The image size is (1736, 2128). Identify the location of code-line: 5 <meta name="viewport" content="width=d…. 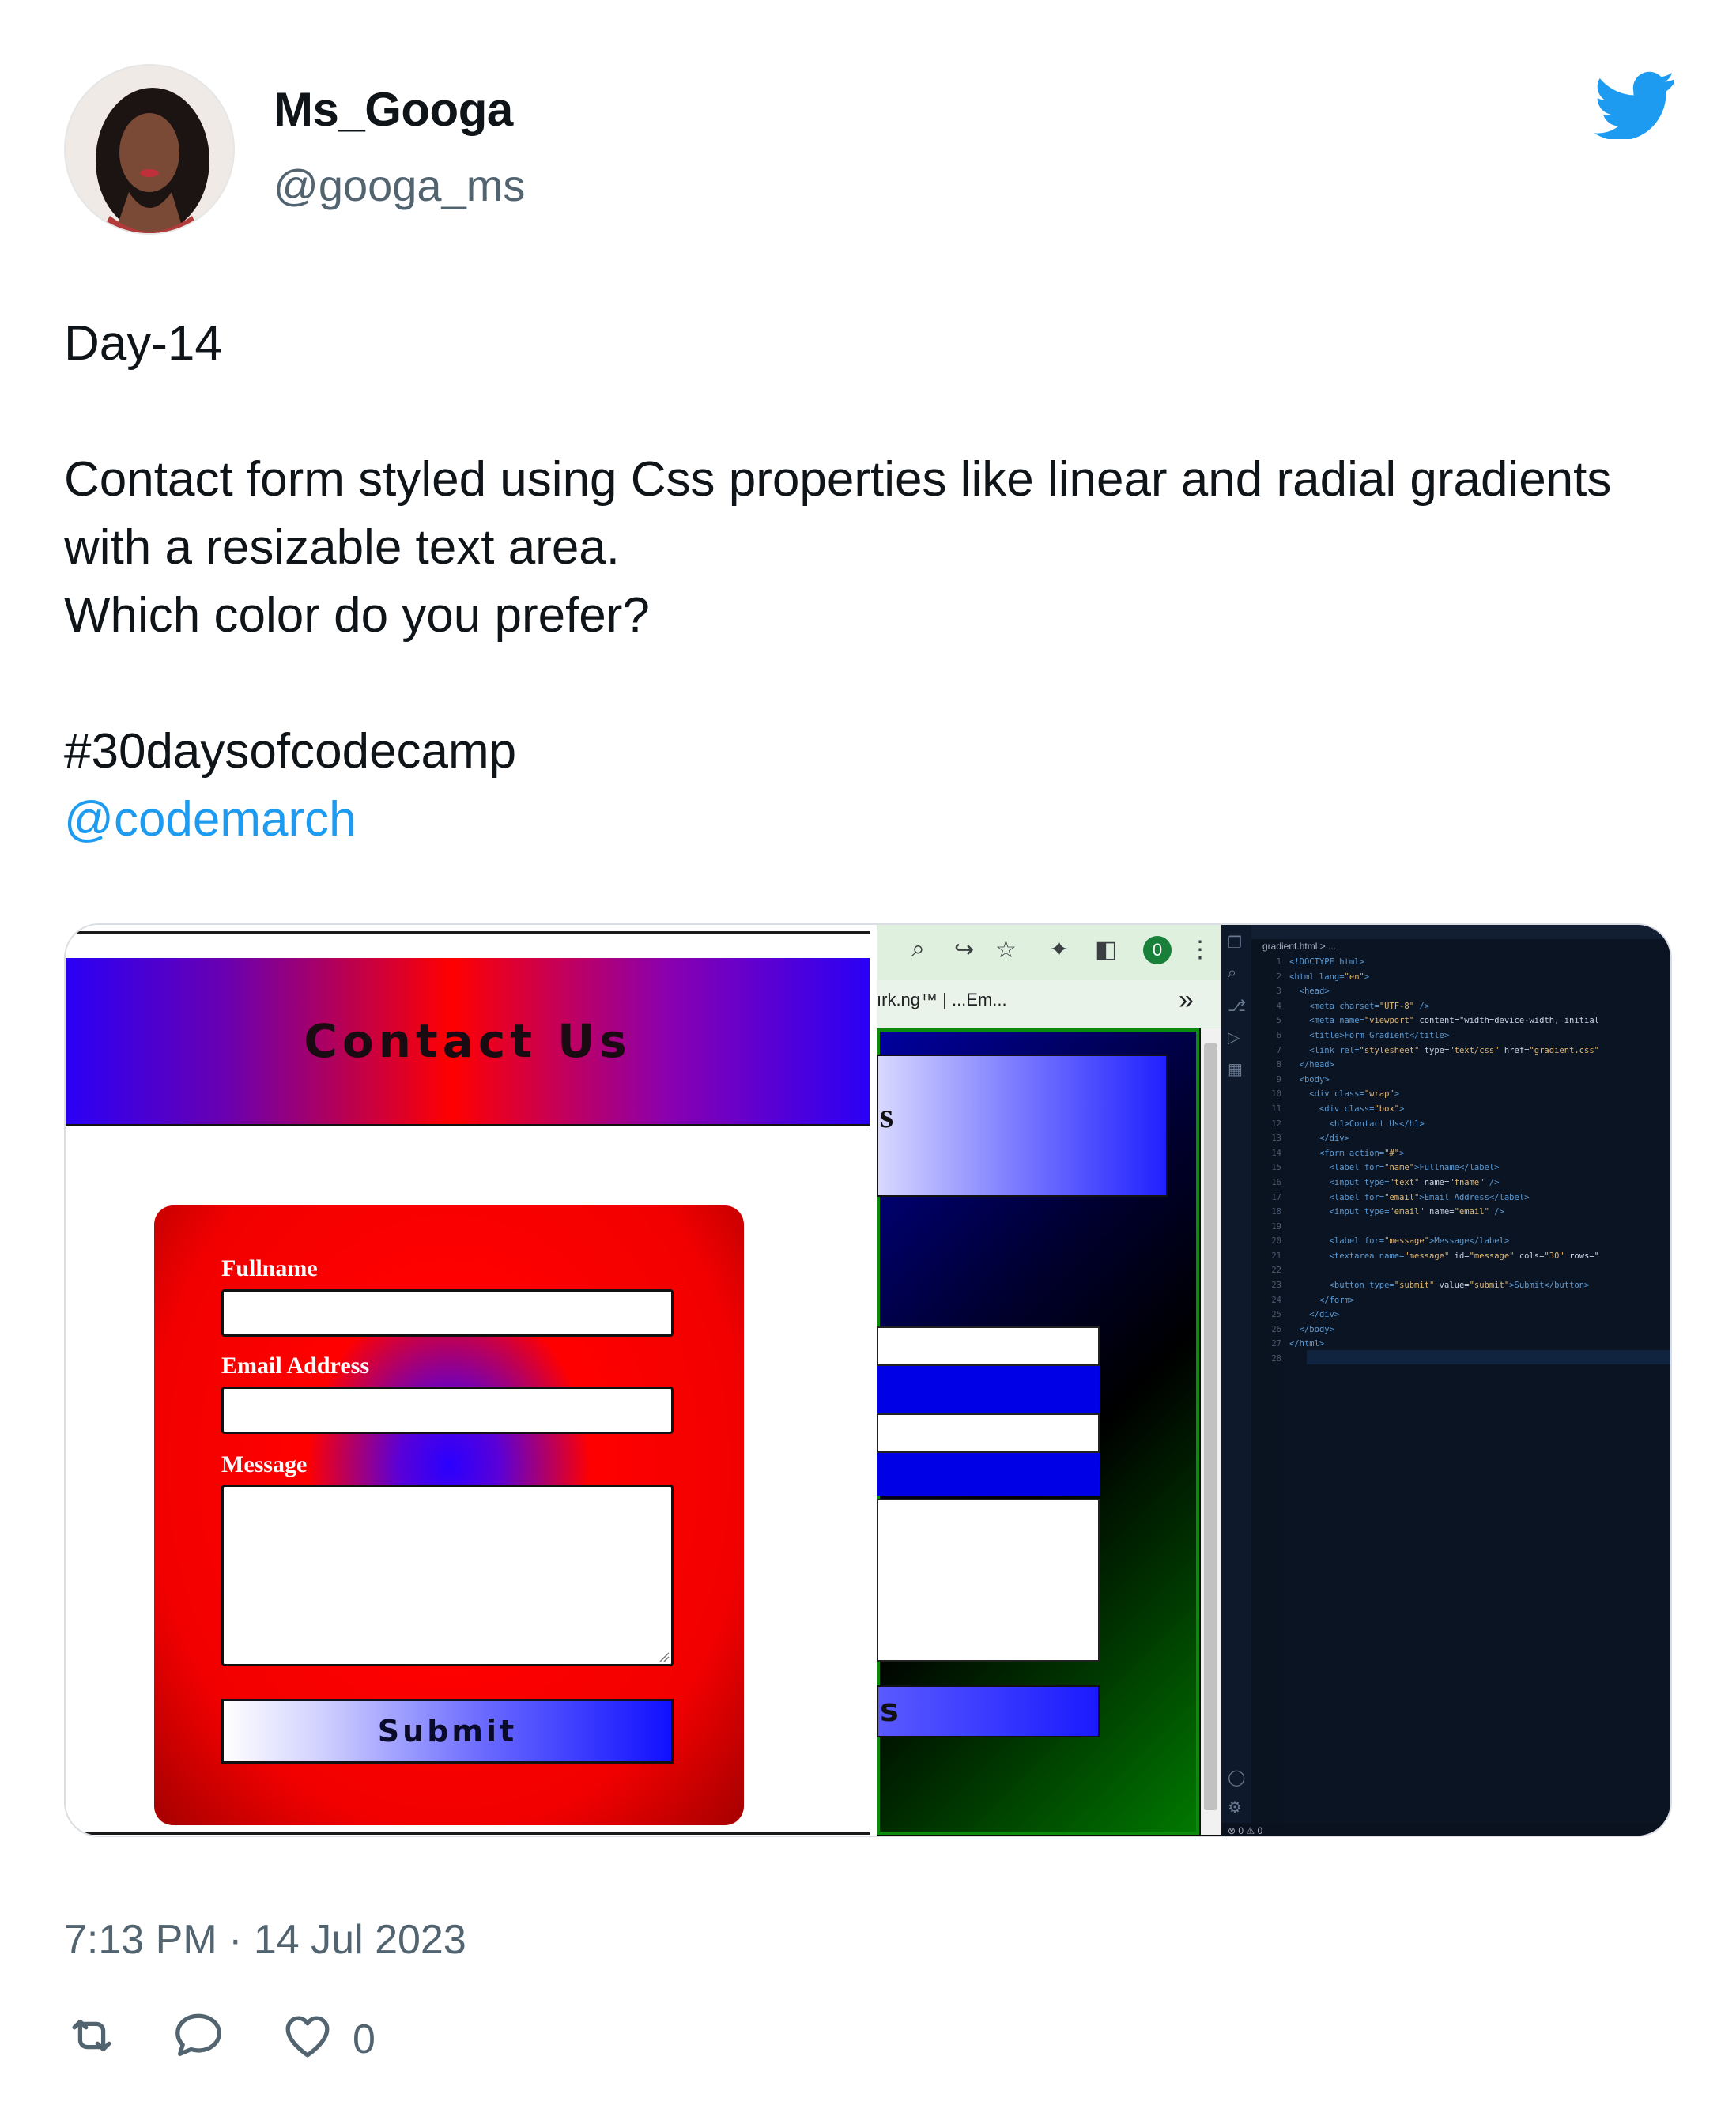
(1429, 1021).